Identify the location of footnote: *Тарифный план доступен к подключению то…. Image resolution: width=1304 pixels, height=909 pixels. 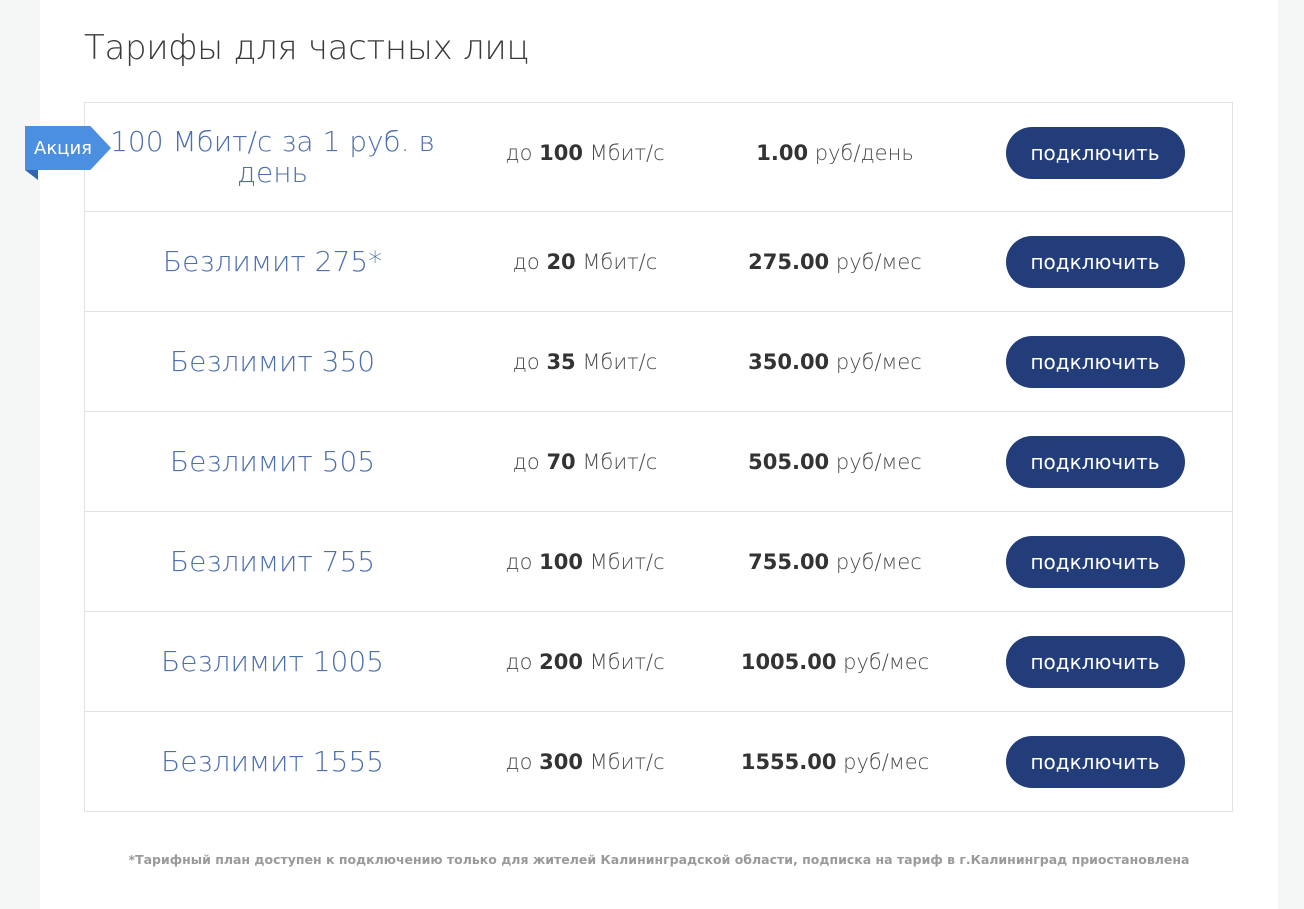
(659, 859).